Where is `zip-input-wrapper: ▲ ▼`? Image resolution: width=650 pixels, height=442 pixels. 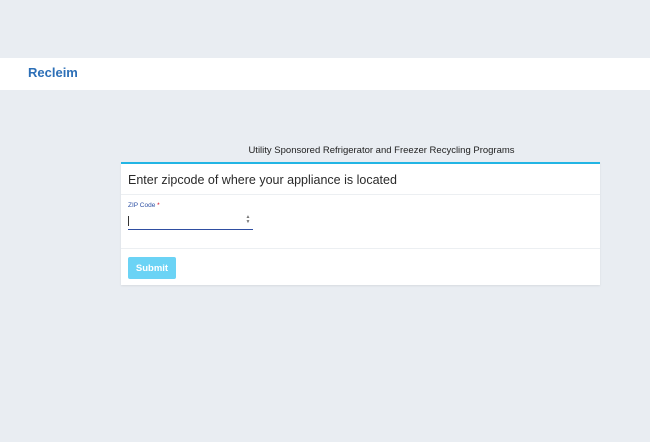 zip-input-wrapper: ▲ ▼ is located at coordinates (190, 221).